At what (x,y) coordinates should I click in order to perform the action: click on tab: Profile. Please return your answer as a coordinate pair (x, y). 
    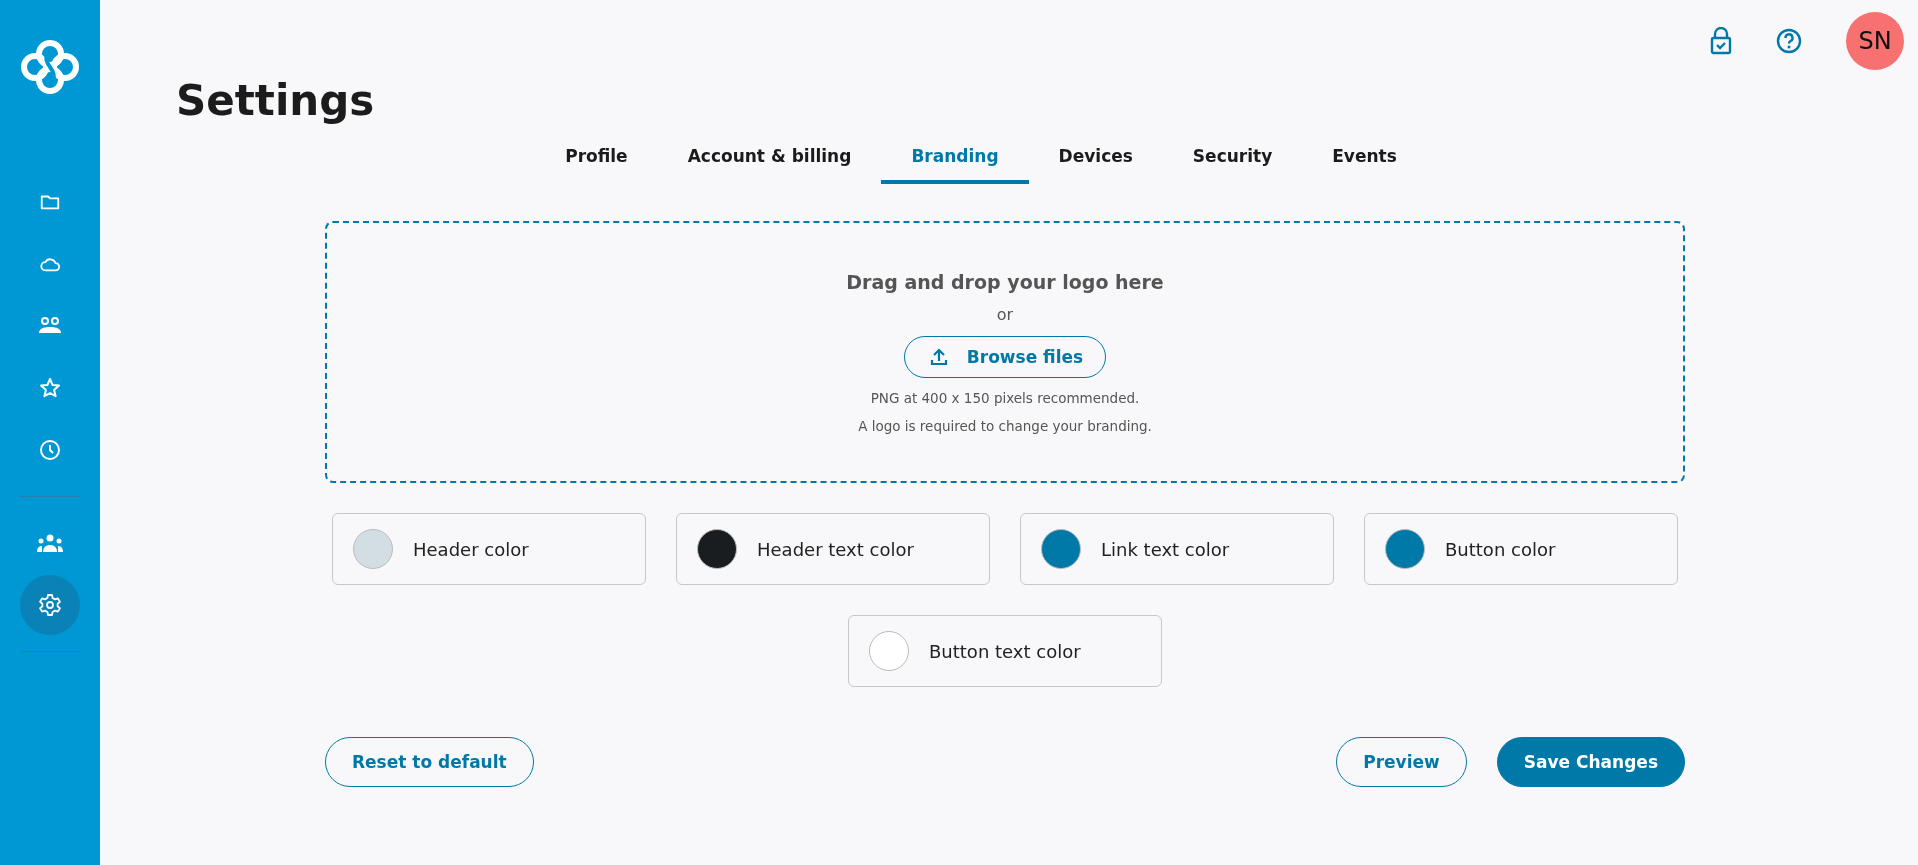
    Looking at the image, I should click on (596, 160).